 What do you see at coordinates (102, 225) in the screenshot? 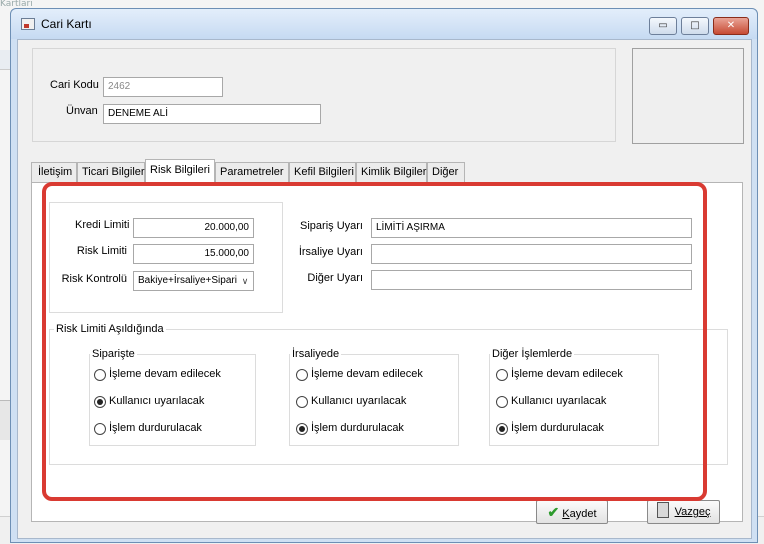
I see `kredi-limiti-label: Kredi Limiti` at bounding box center [102, 225].